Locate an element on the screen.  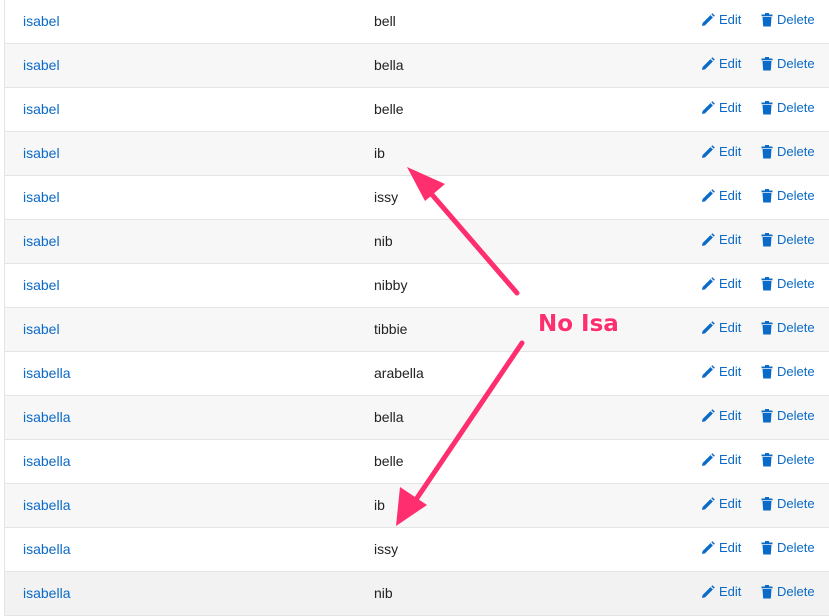
nickname-cell: nibby is located at coordinates (391, 285).